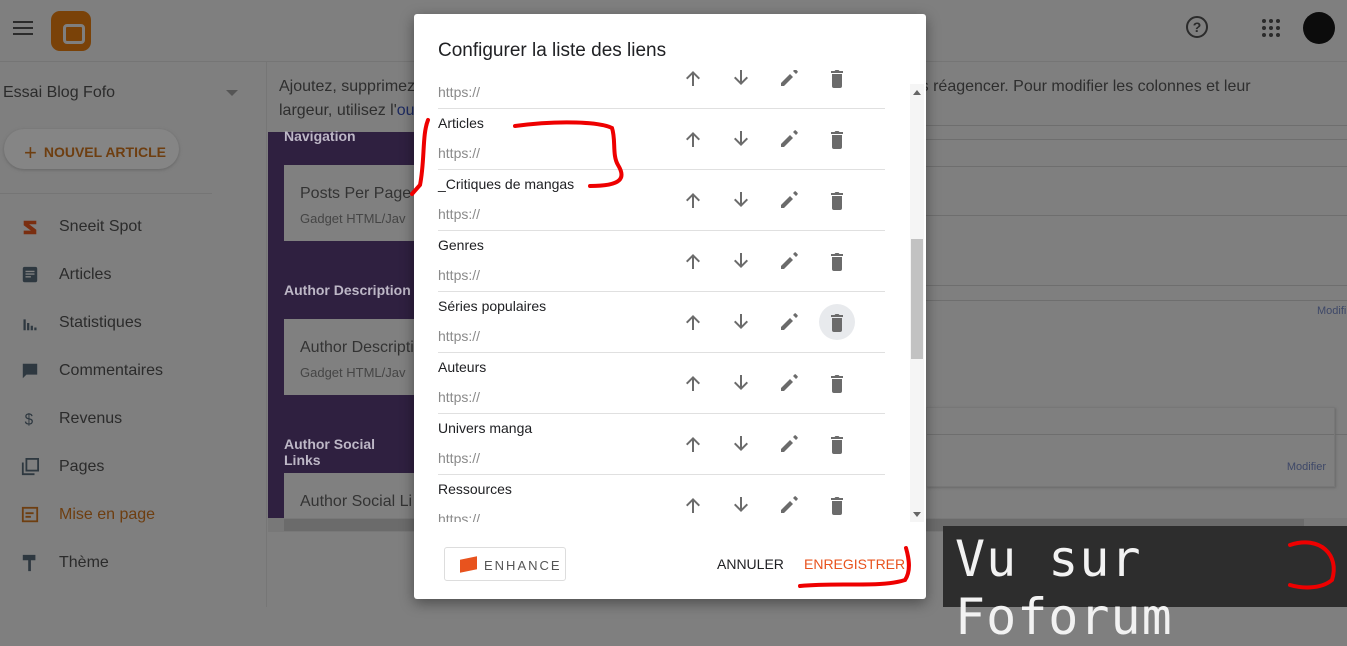 The height and width of the screenshot is (646, 1347). I want to click on scroll-down-icon, so click(917, 516).